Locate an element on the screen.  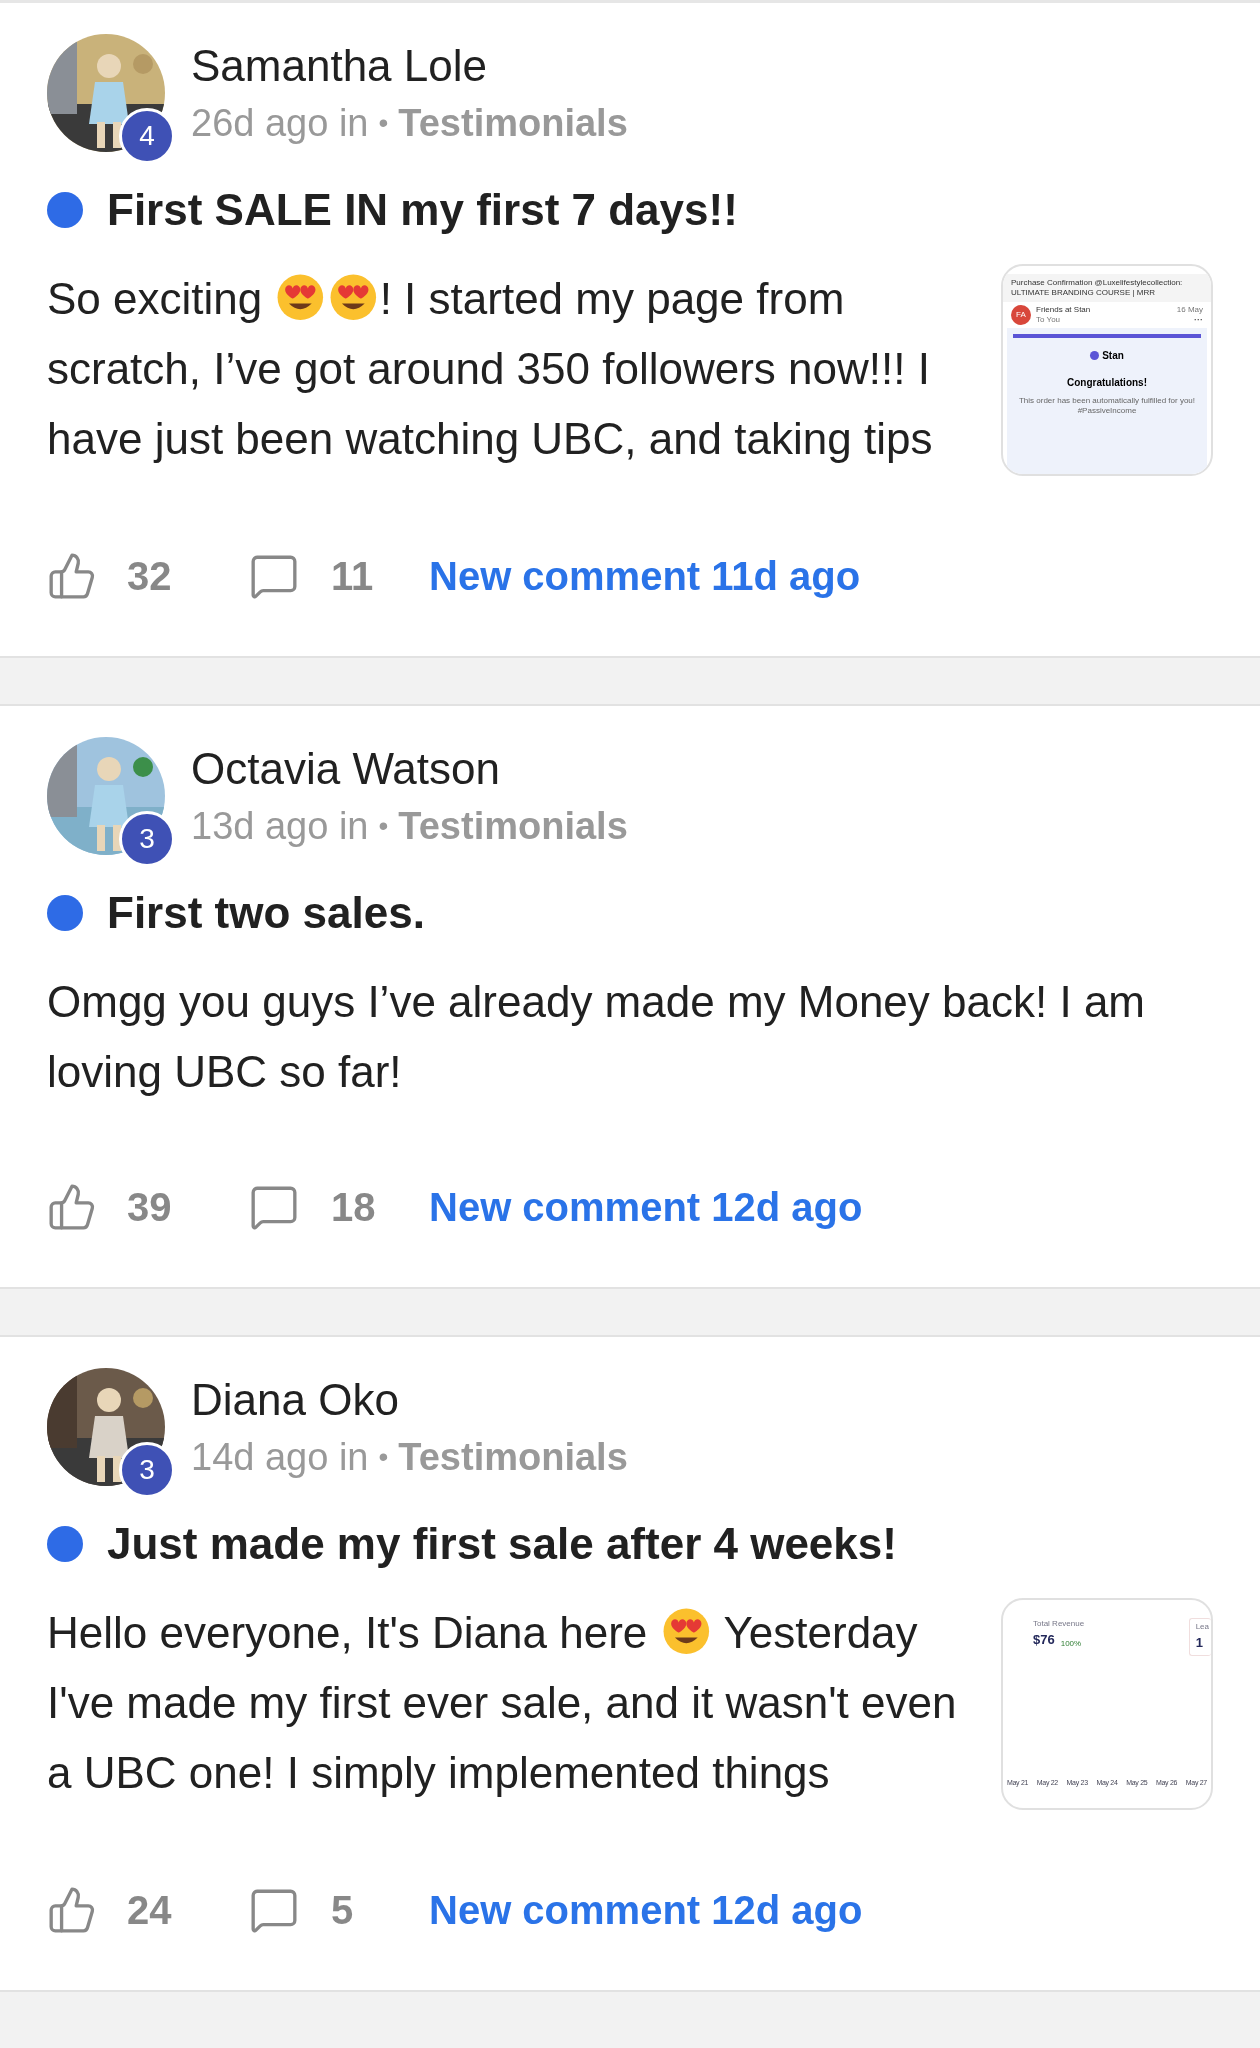
author-name: Octavia Watson is located at coordinates (409, 769).